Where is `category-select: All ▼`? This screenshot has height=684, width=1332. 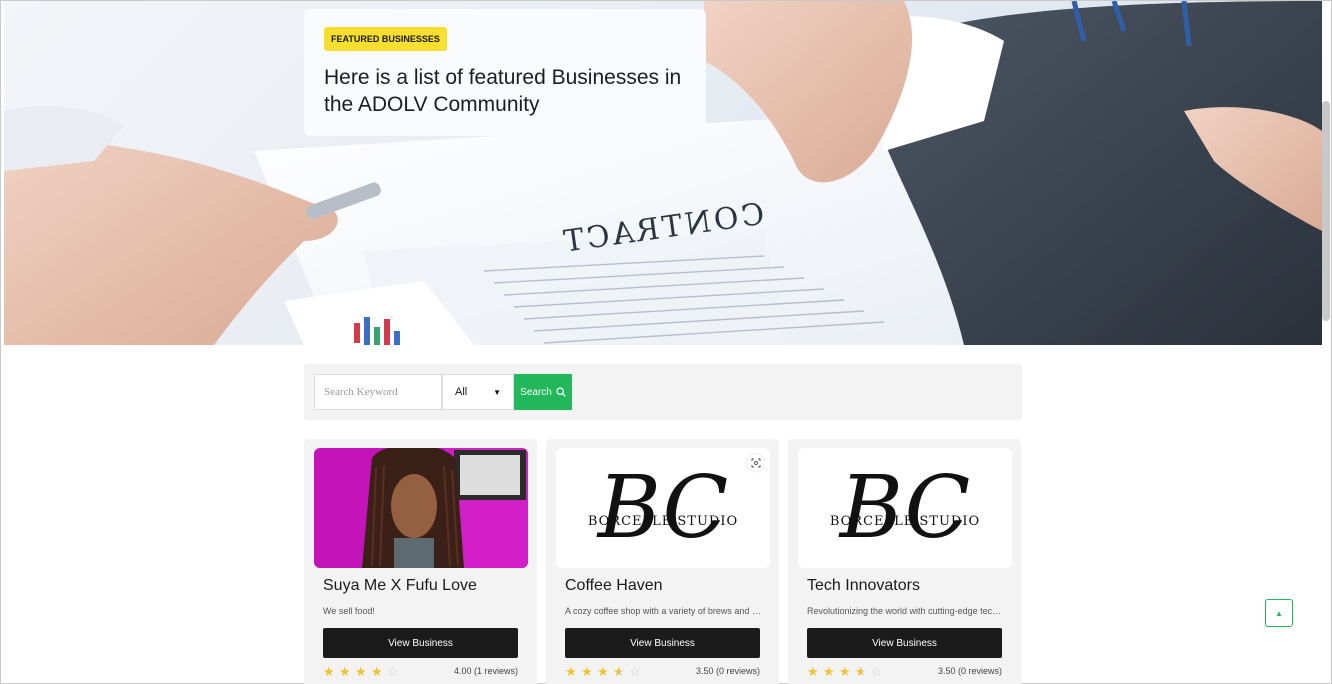 category-select: All ▼ is located at coordinates (478, 392).